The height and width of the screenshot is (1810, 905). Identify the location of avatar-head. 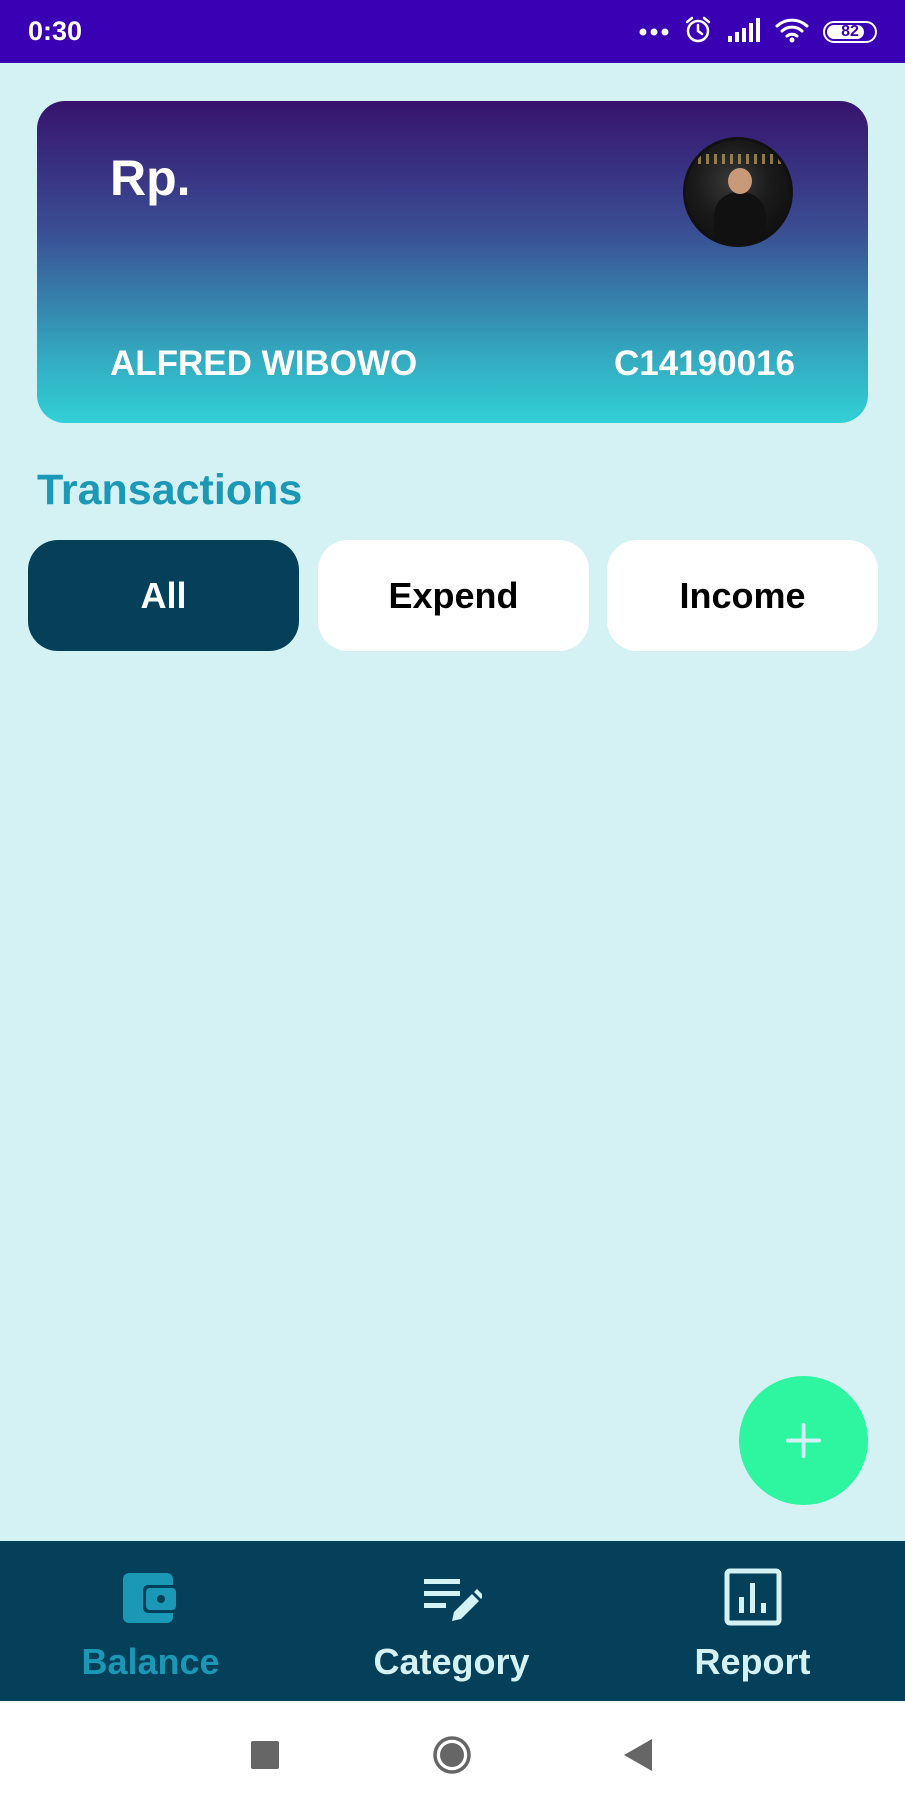
(740, 181).